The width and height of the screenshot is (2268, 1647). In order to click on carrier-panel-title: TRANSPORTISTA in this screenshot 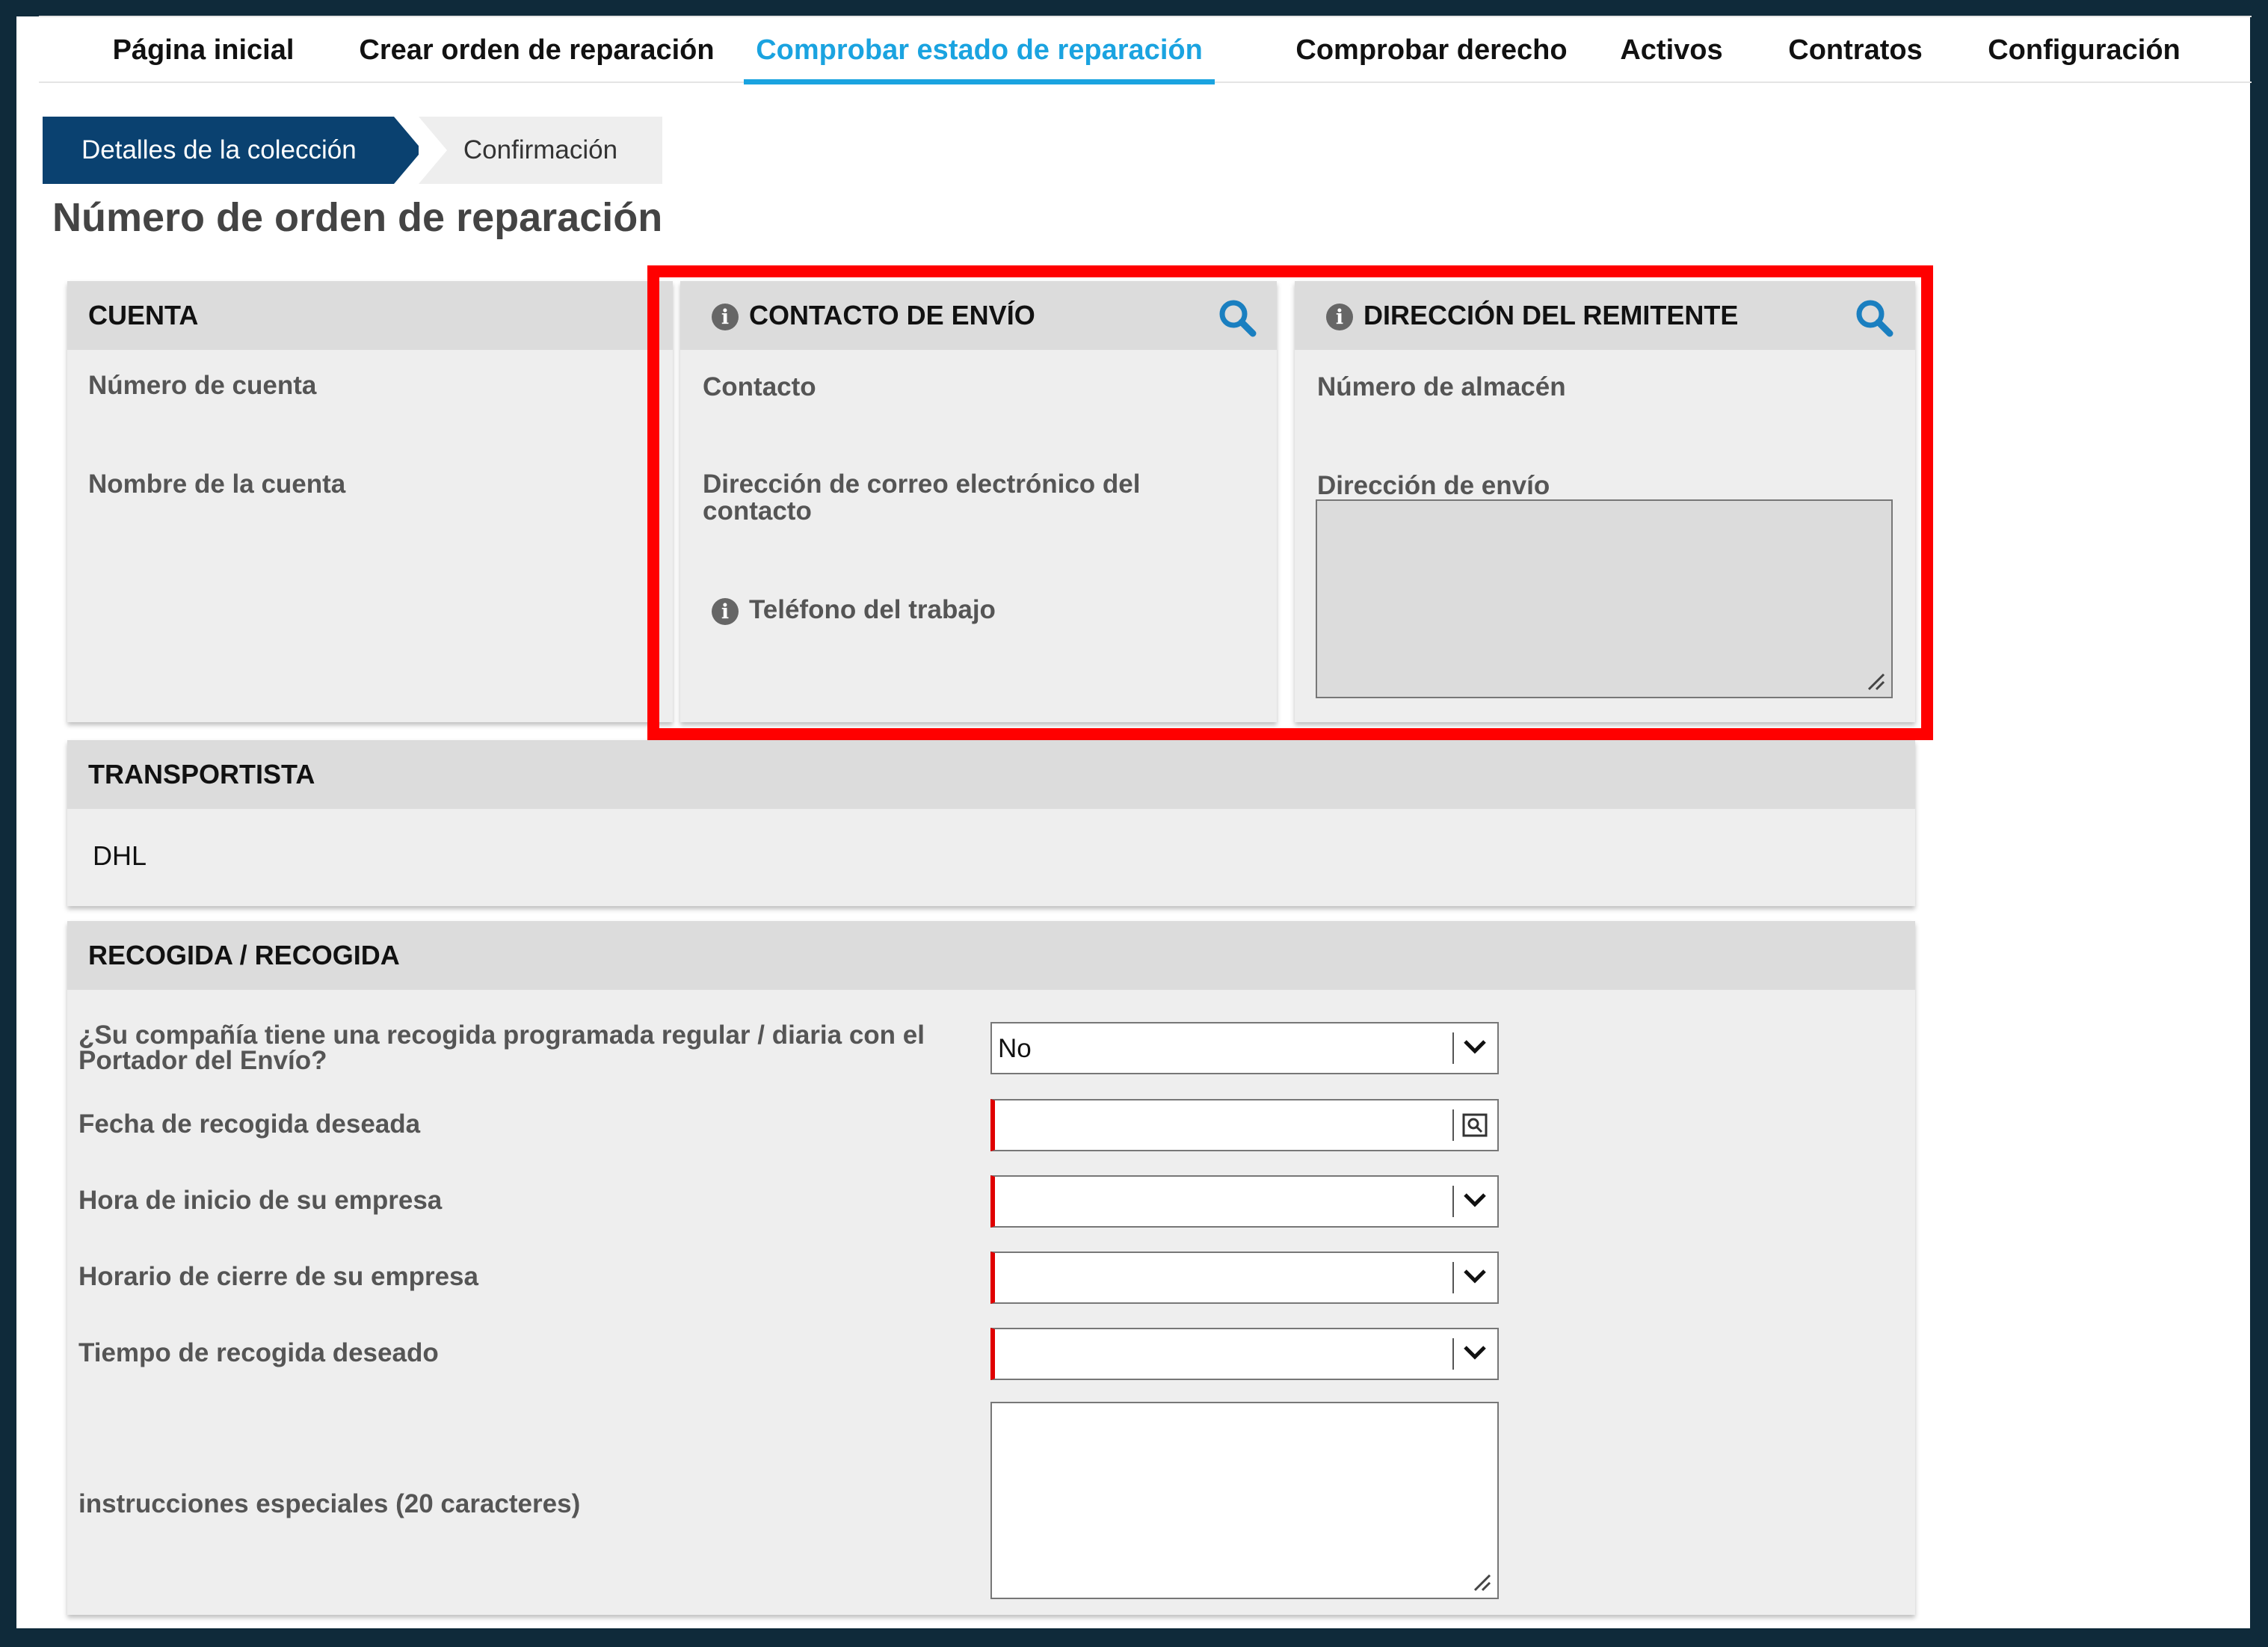, I will do `click(201, 774)`.